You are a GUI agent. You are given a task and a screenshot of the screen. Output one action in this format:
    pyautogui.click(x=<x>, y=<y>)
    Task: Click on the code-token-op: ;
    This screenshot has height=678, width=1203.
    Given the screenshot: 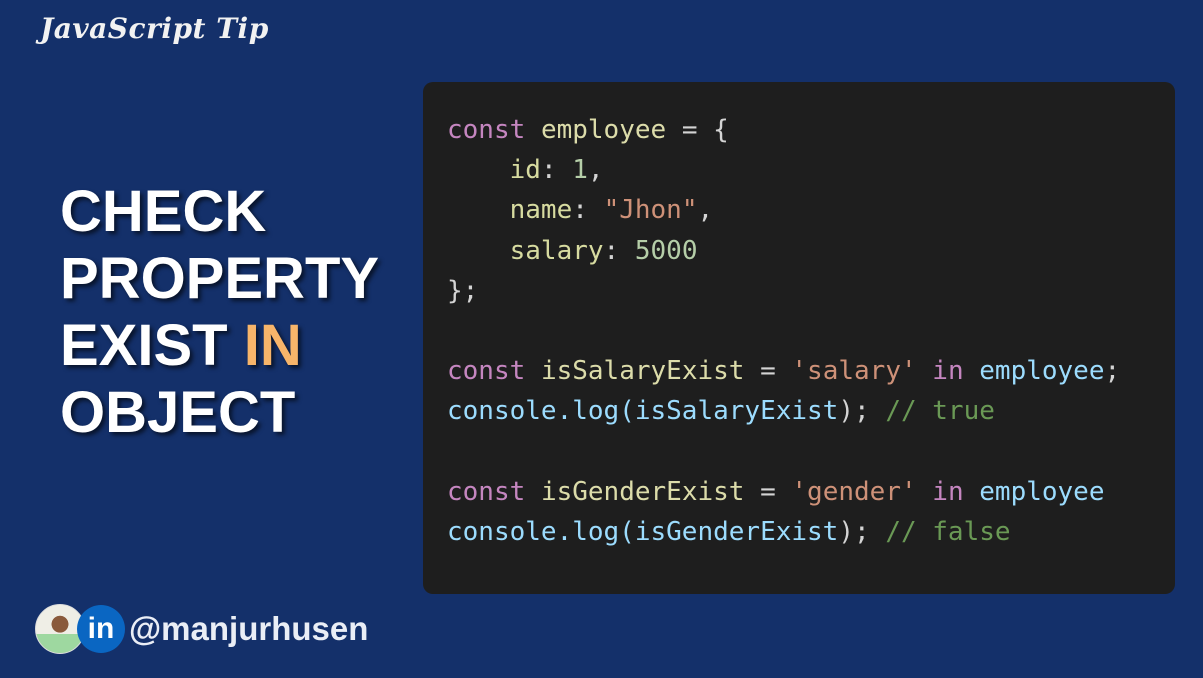 What is the action you would take?
    pyautogui.click(x=1112, y=371)
    